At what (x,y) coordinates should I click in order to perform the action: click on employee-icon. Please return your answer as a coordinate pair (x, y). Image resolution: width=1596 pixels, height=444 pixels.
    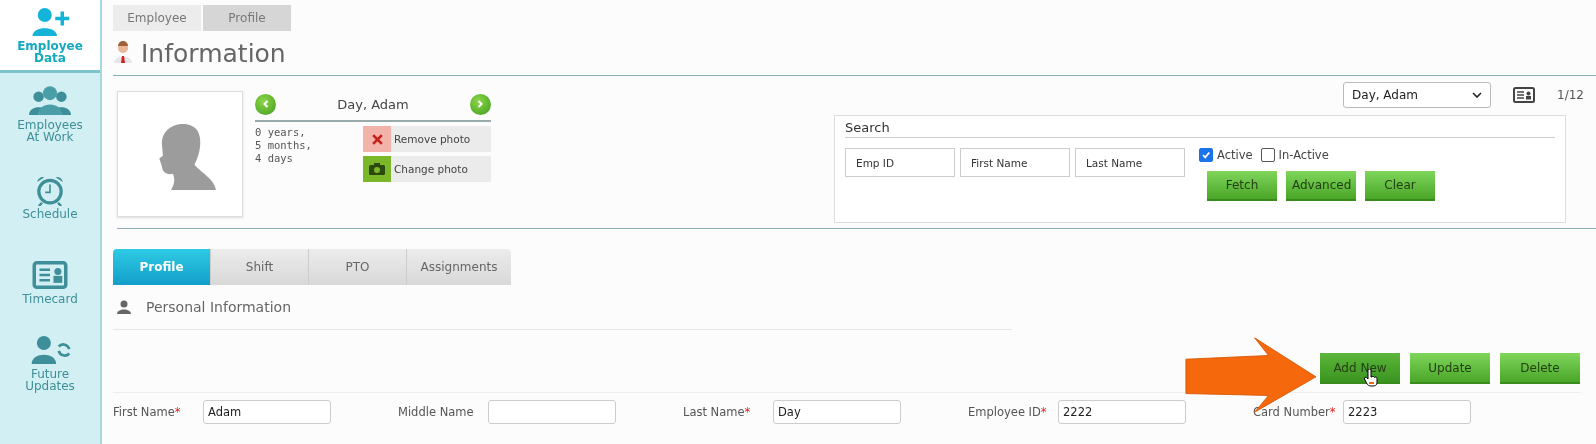
    Looking at the image, I should click on (123, 53).